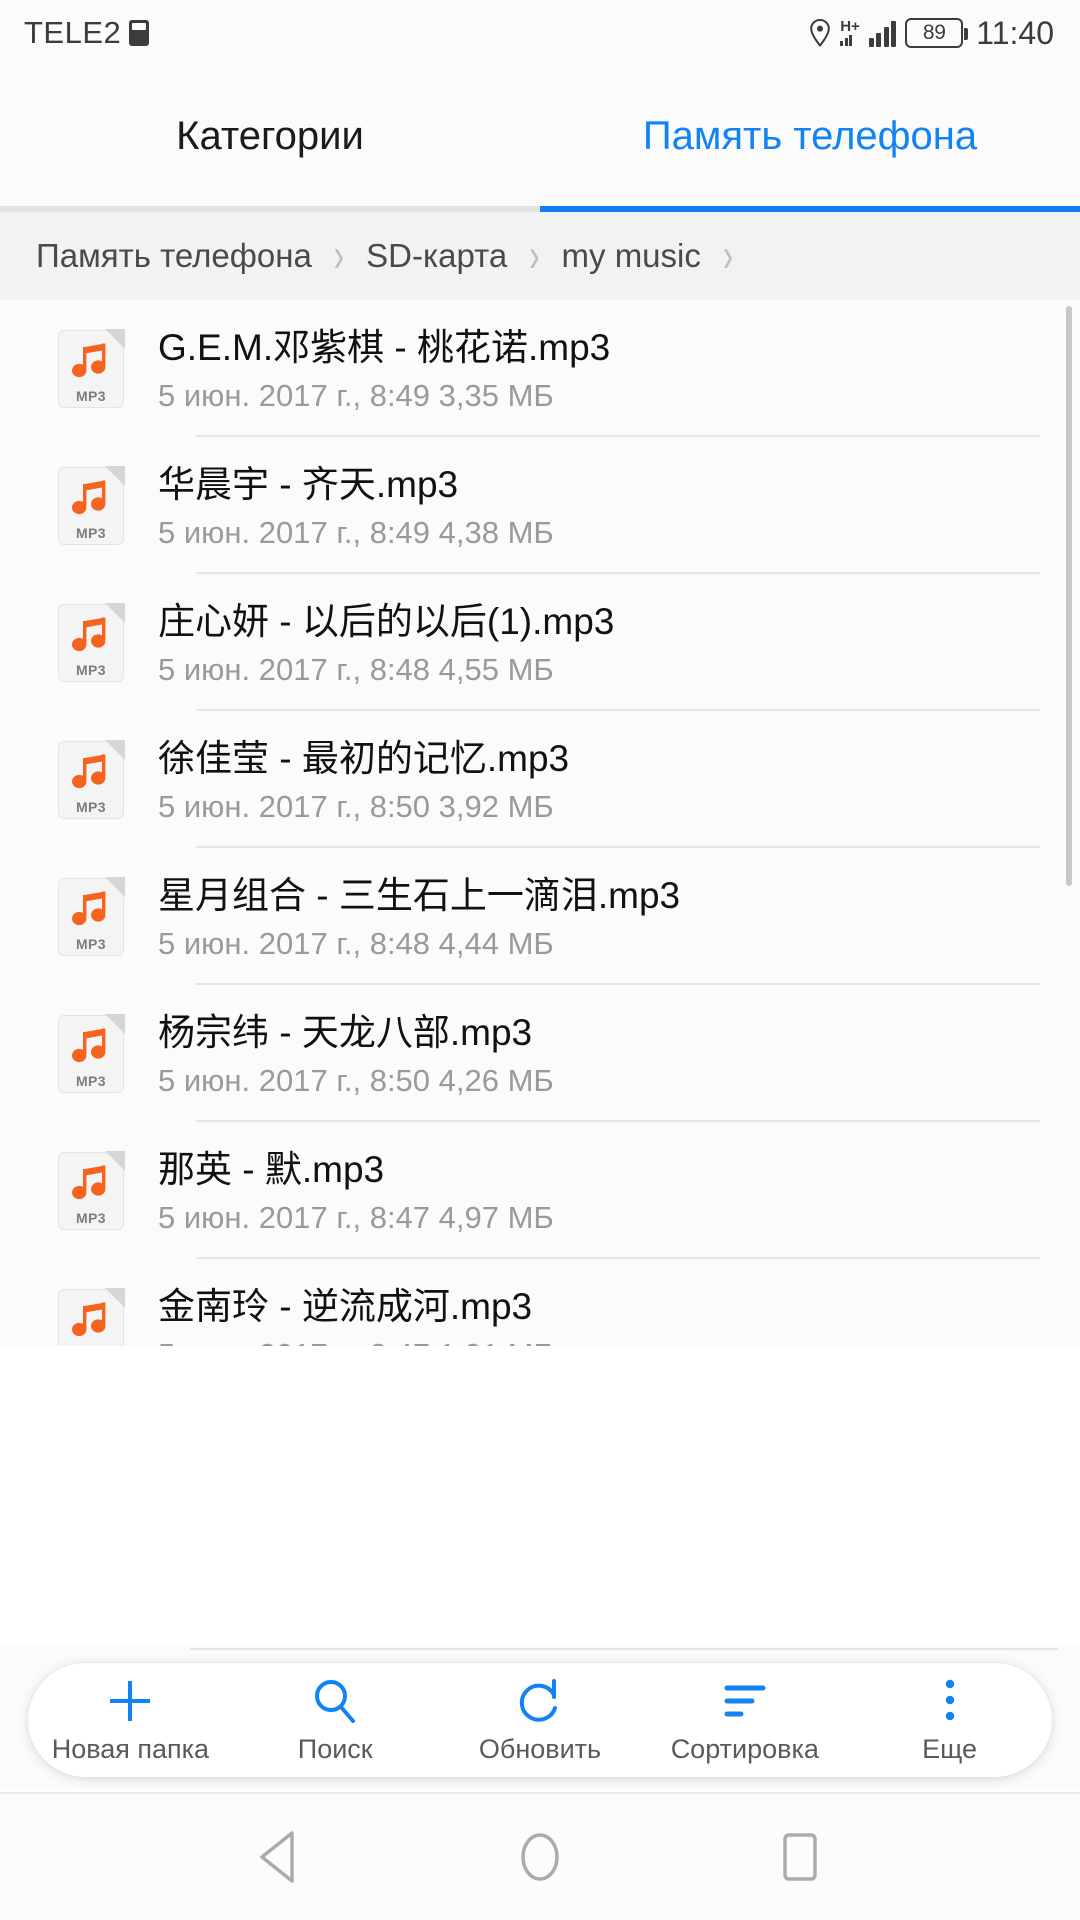 Image resolution: width=1080 pixels, height=1920 pixels. Describe the element at coordinates (270, 139) in the screenshot. I see `tab-categories: Категории` at that location.